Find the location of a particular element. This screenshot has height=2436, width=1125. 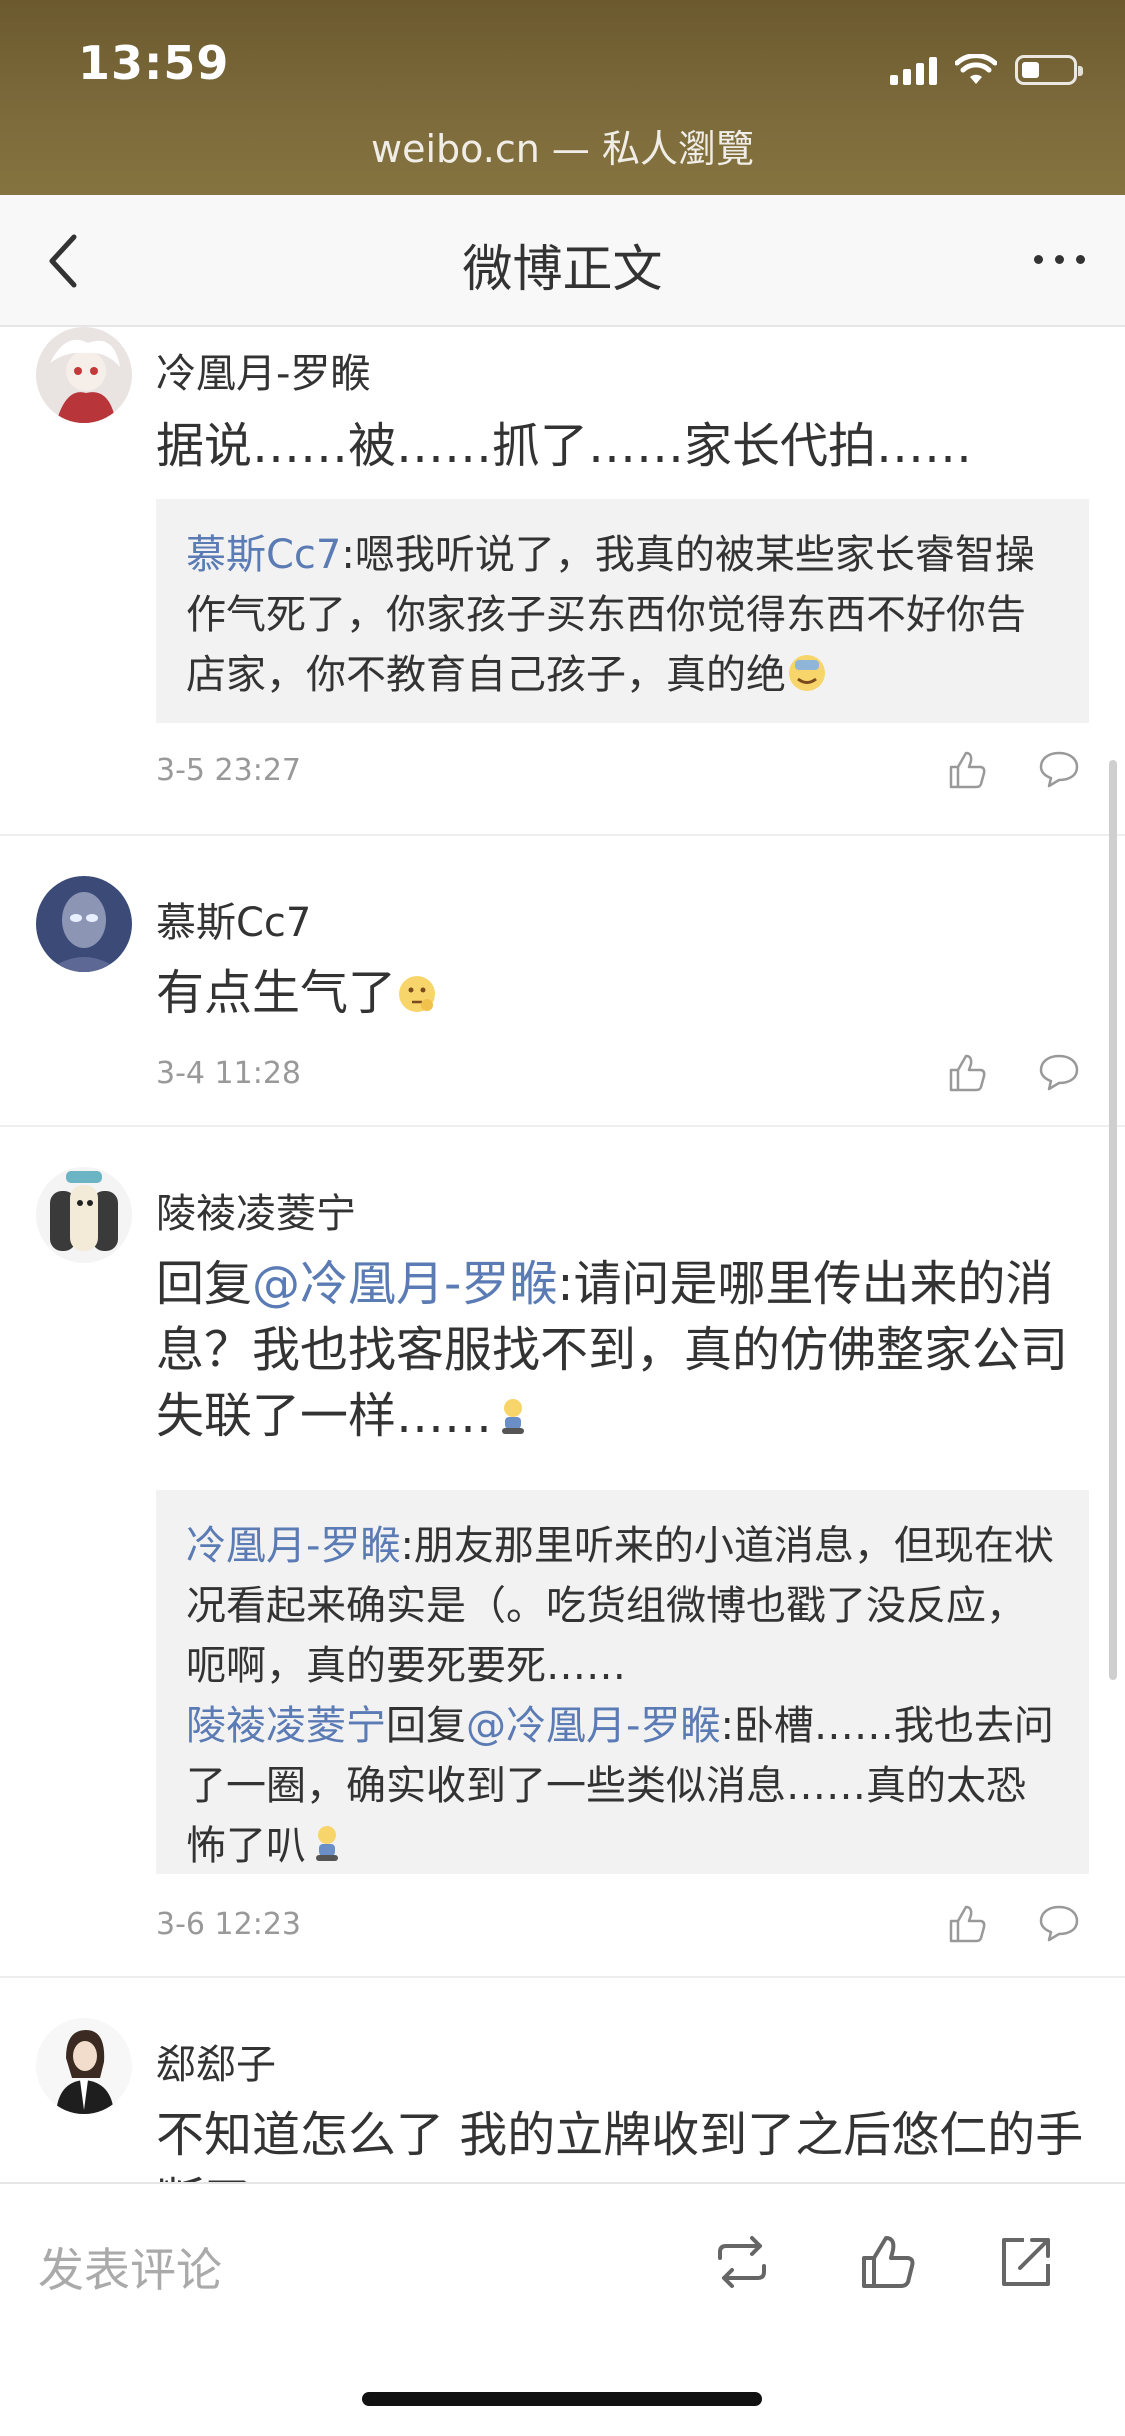

browser-url: weibo.cn — 私人瀏覽 is located at coordinates (562, 145).